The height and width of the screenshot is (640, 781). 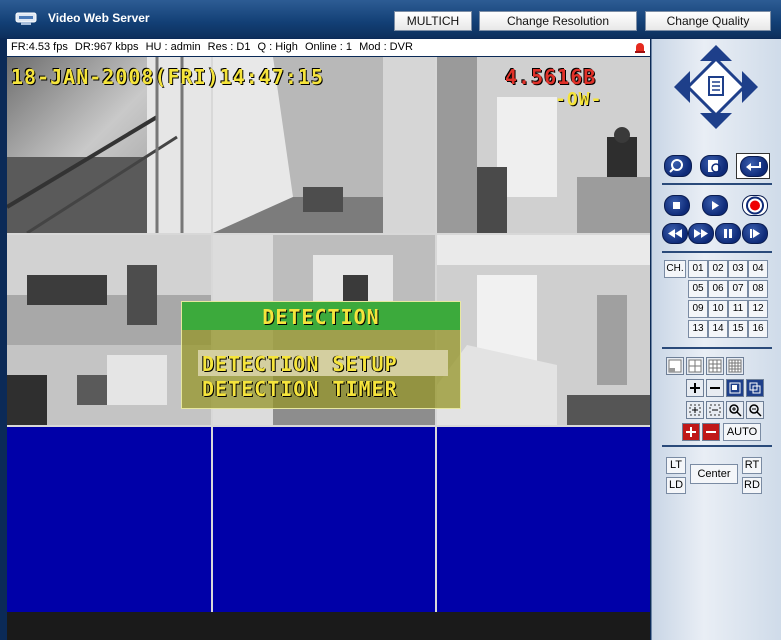 I want to click on focus-near-button, so click(x=695, y=410).